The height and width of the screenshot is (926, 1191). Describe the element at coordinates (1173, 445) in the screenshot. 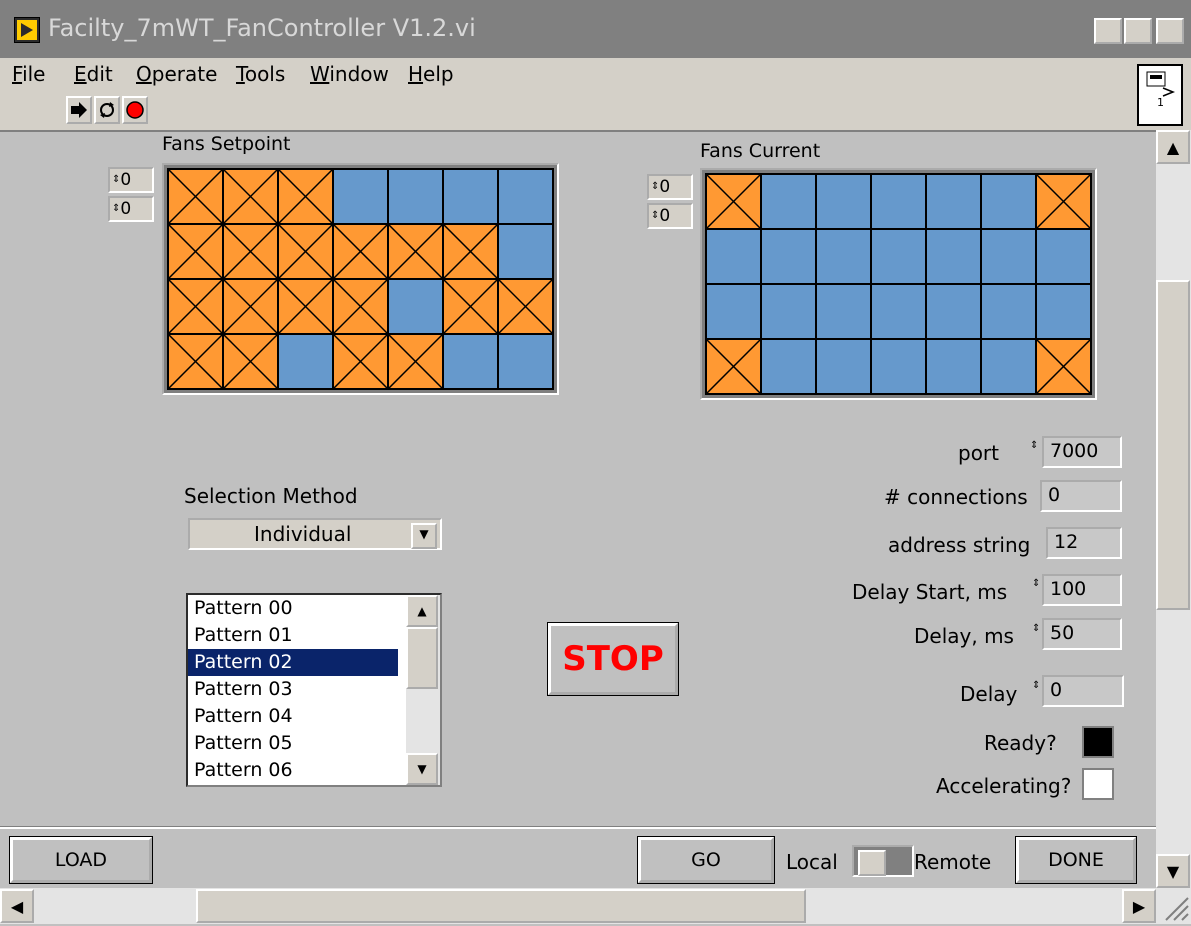

I see `vertical-scroll-thumb` at that location.